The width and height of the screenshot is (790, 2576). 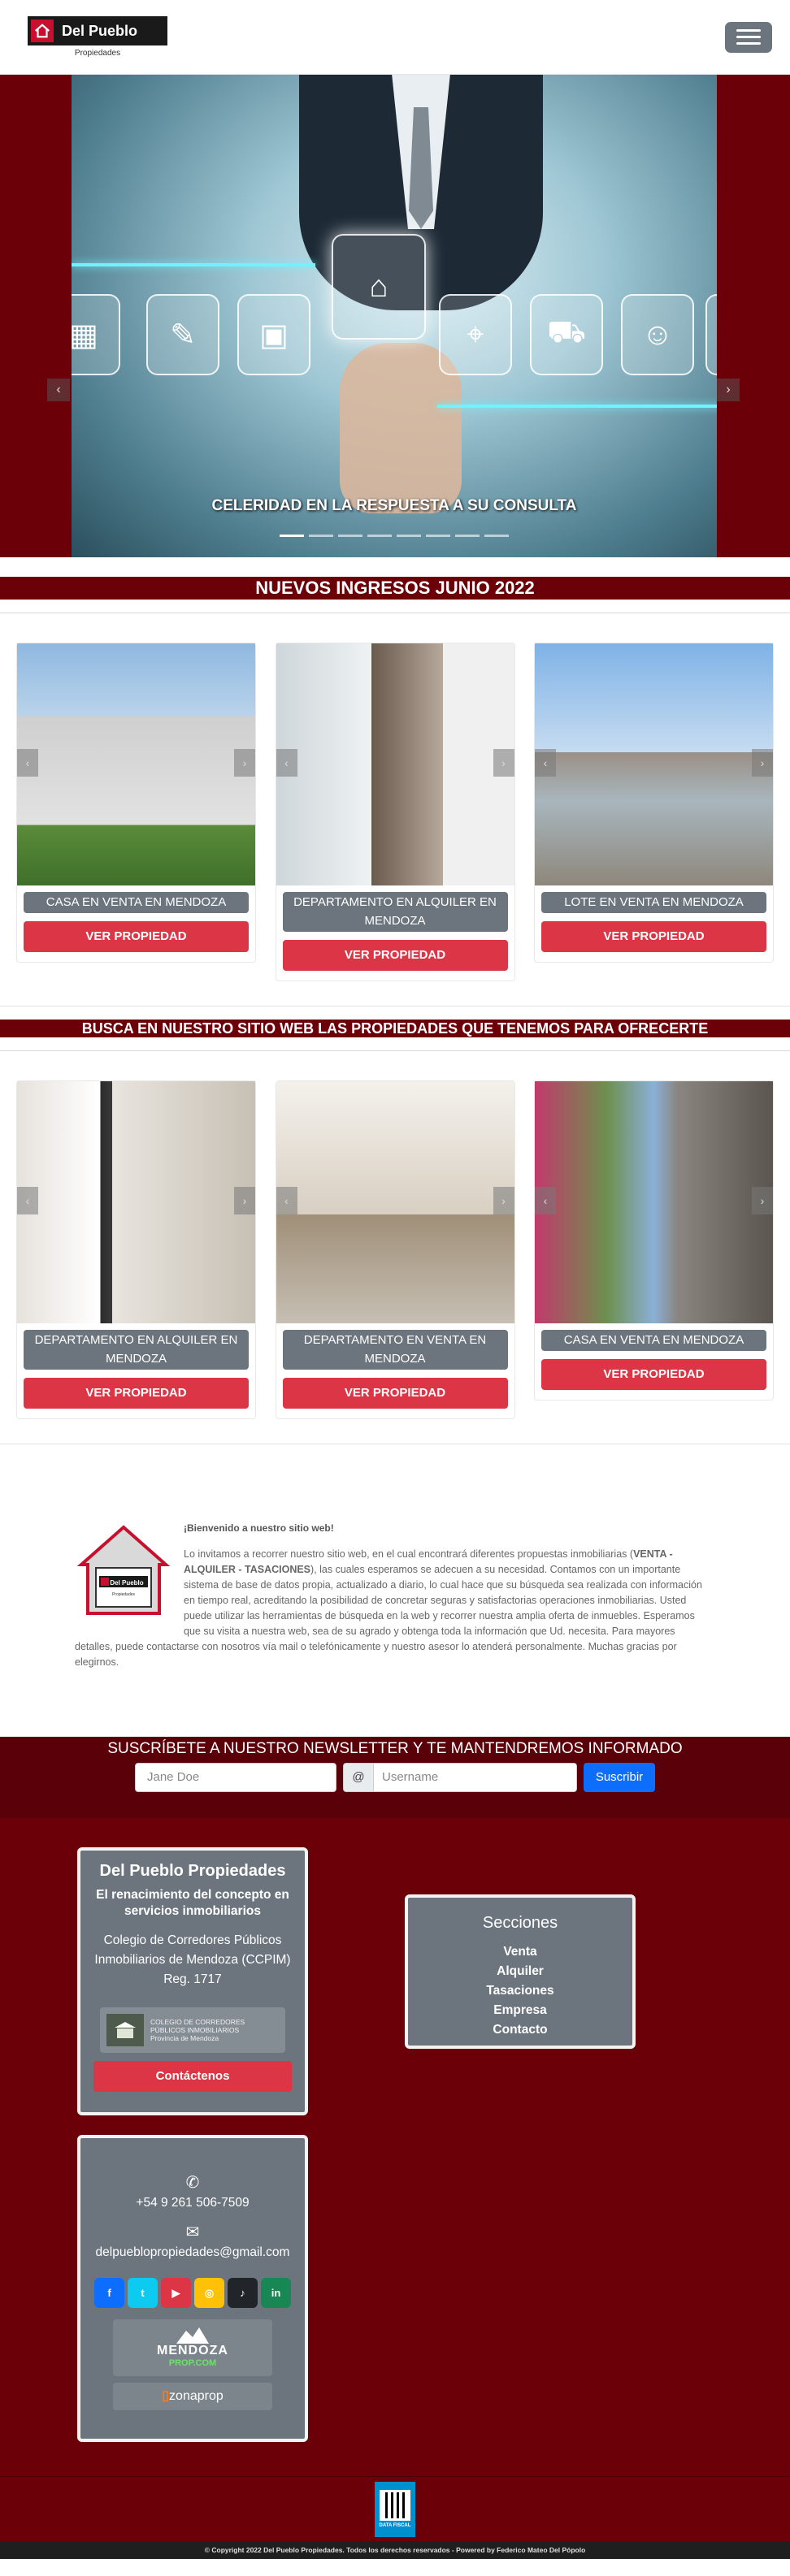 I want to click on svg-text: Del Pueblo, so click(x=126, y=1583).